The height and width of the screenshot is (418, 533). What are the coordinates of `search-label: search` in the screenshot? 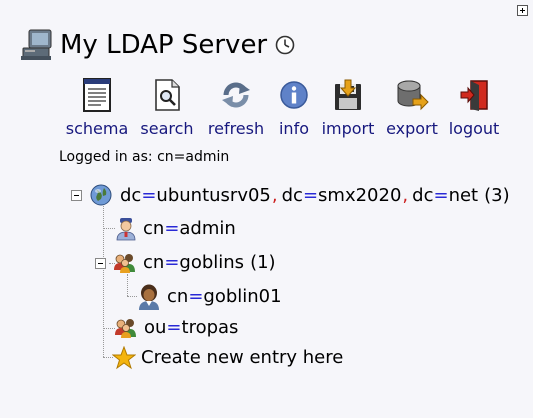 It's located at (167, 128).